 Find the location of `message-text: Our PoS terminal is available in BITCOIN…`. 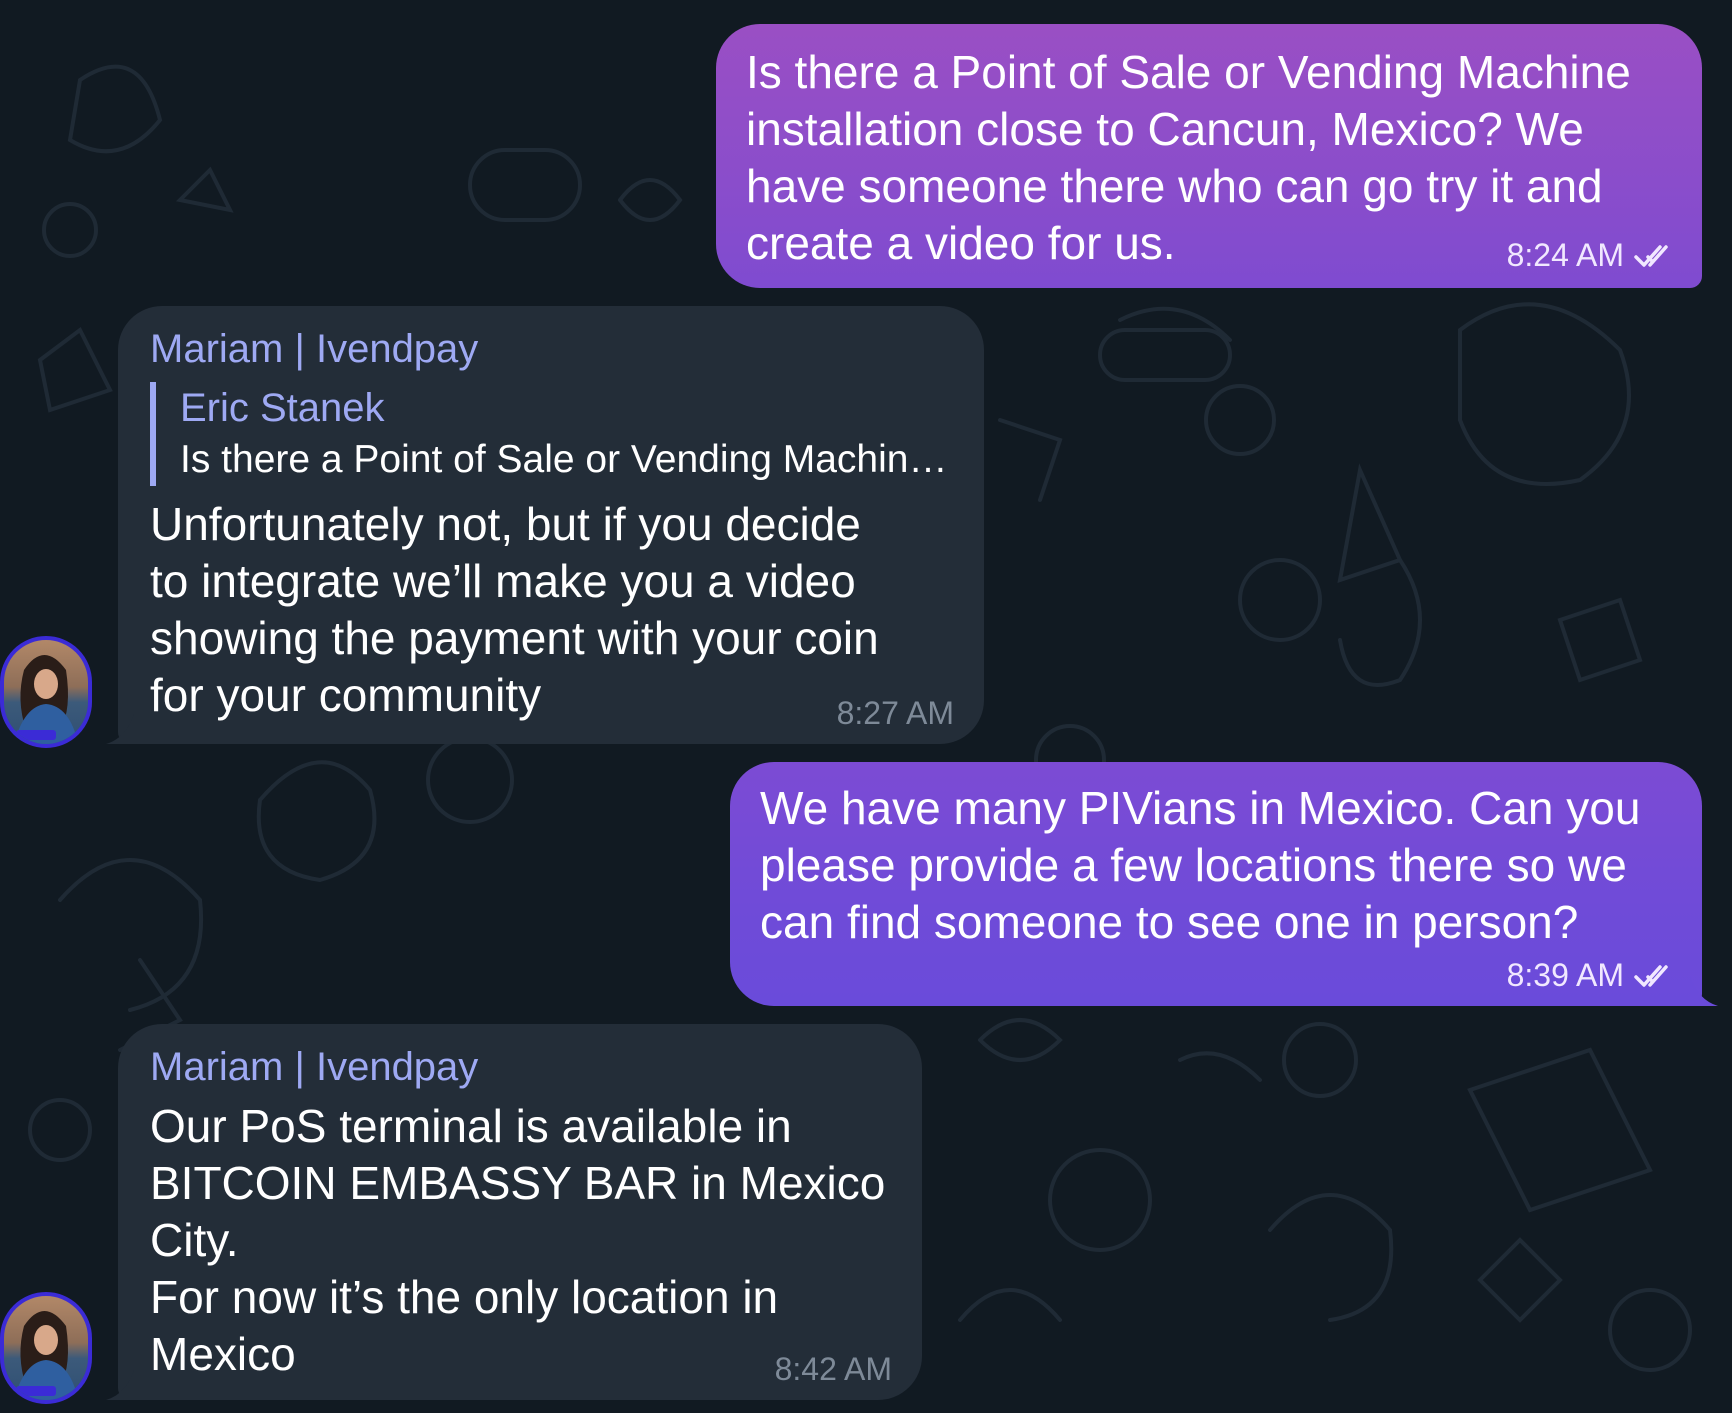

message-text: Our PoS terminal is available in BITCOIN… is located at coordinates (518, 1240).